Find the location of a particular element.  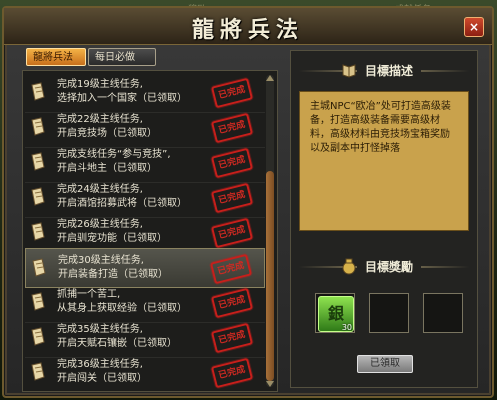

quest-text: 抓捕一个苦工, 从其身上获取经验（已领取） is located at coordinates (122, 302).